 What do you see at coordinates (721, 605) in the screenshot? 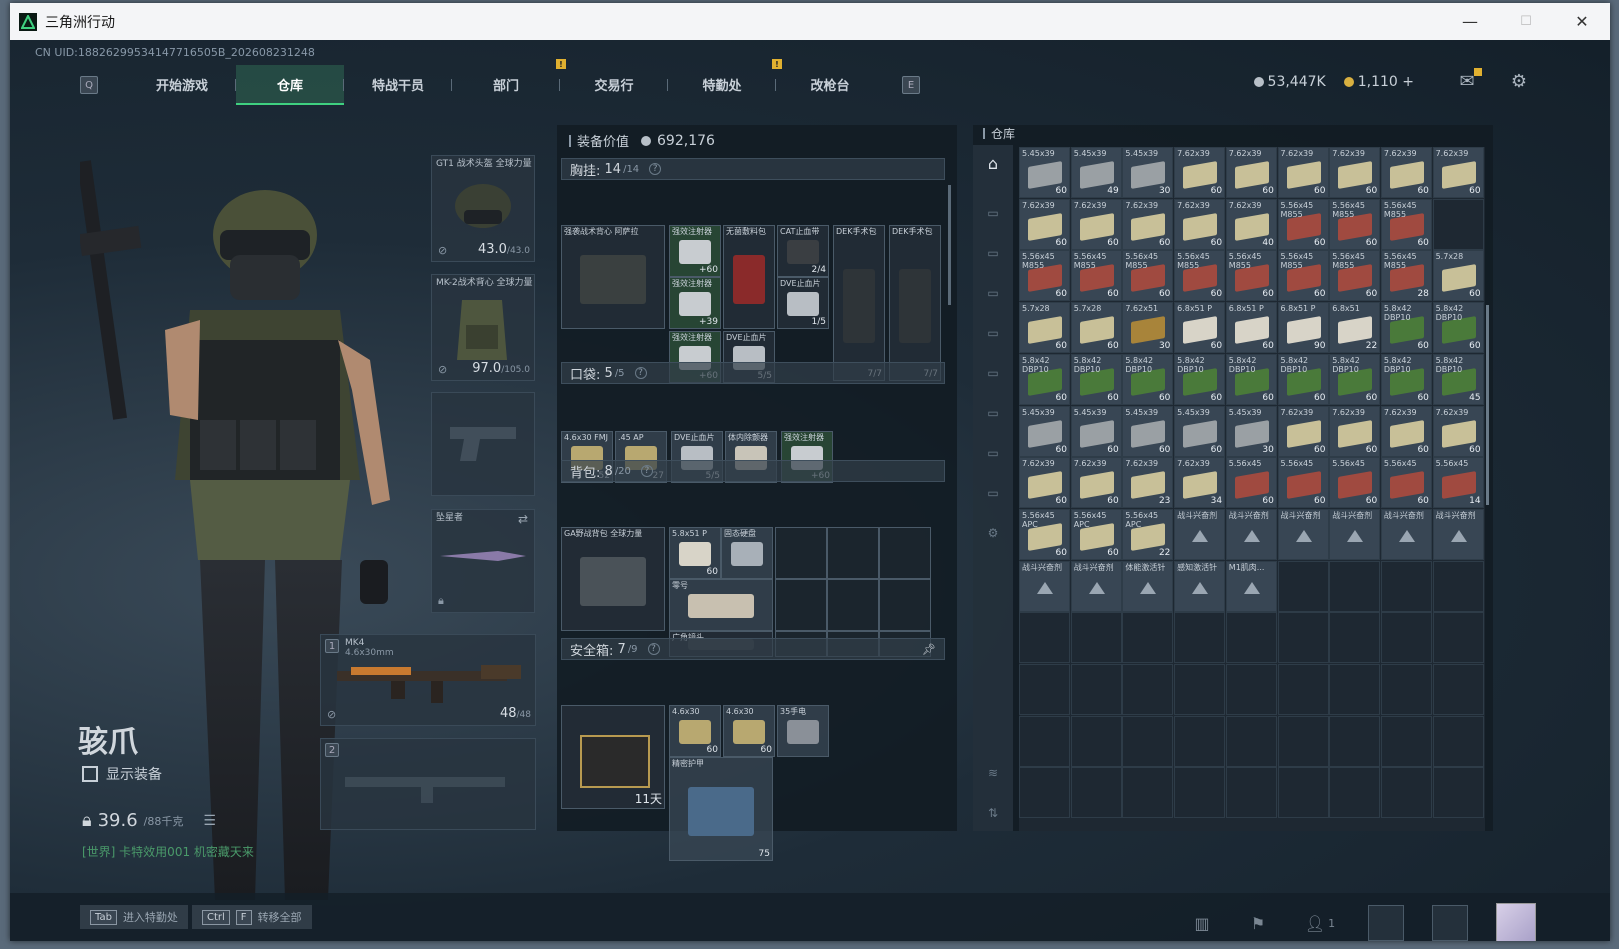
I see `inventory-item: 零号` at bounding box center [721, 605].